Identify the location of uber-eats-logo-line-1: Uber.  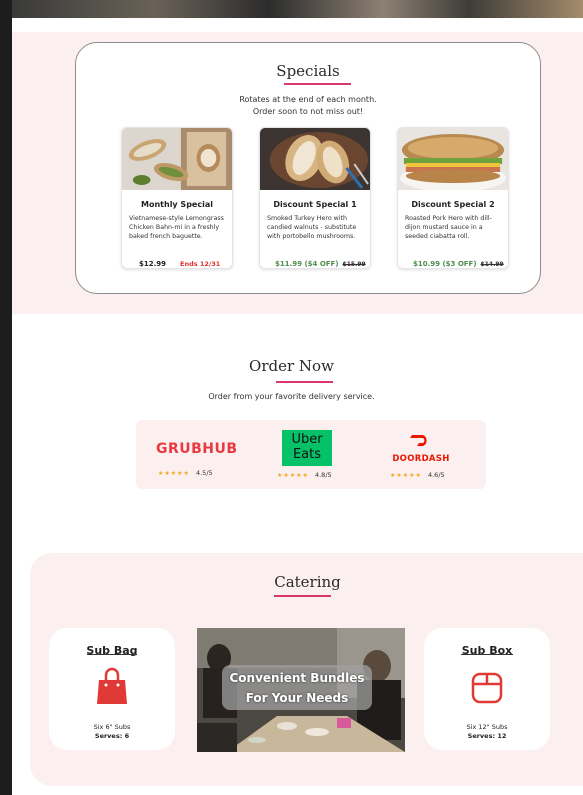
(307, 439).